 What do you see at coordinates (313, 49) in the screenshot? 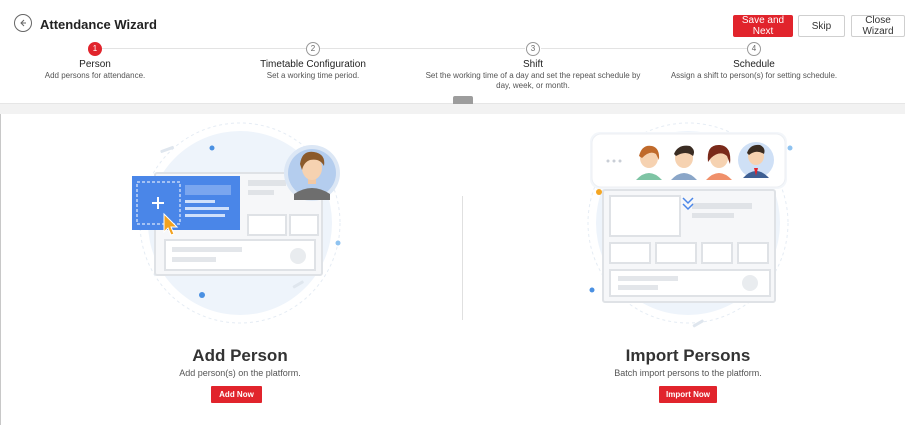
I see `step-number: 2` at bounding box center [313, 49].